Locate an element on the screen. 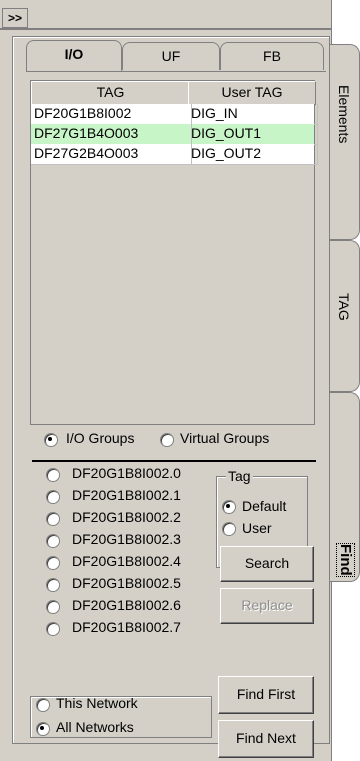 This screenshot has height=761, width=360. virtual-groups-label: Virtual Groups is located at coordinates (225, 438).